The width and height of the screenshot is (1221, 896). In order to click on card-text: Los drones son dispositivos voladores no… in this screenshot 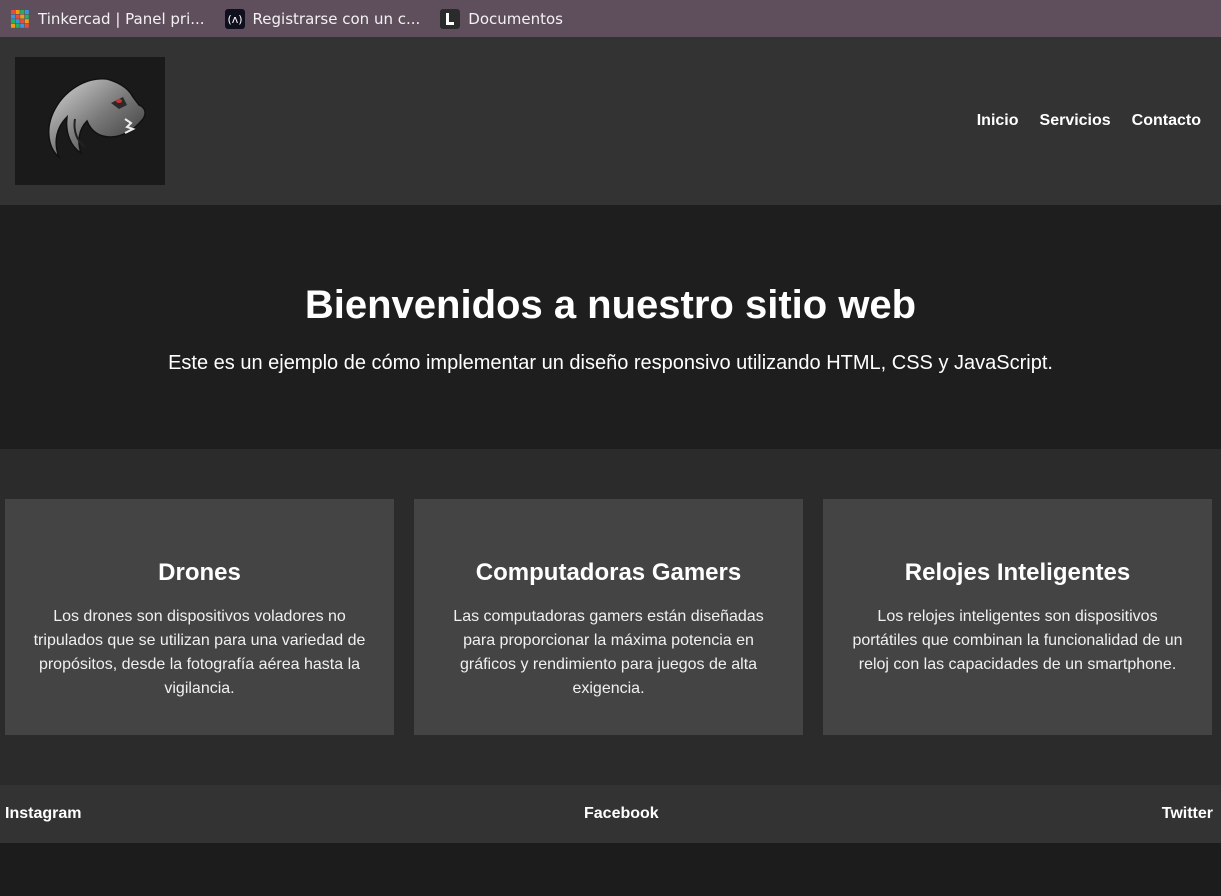, I will do `click(199, 652)`.